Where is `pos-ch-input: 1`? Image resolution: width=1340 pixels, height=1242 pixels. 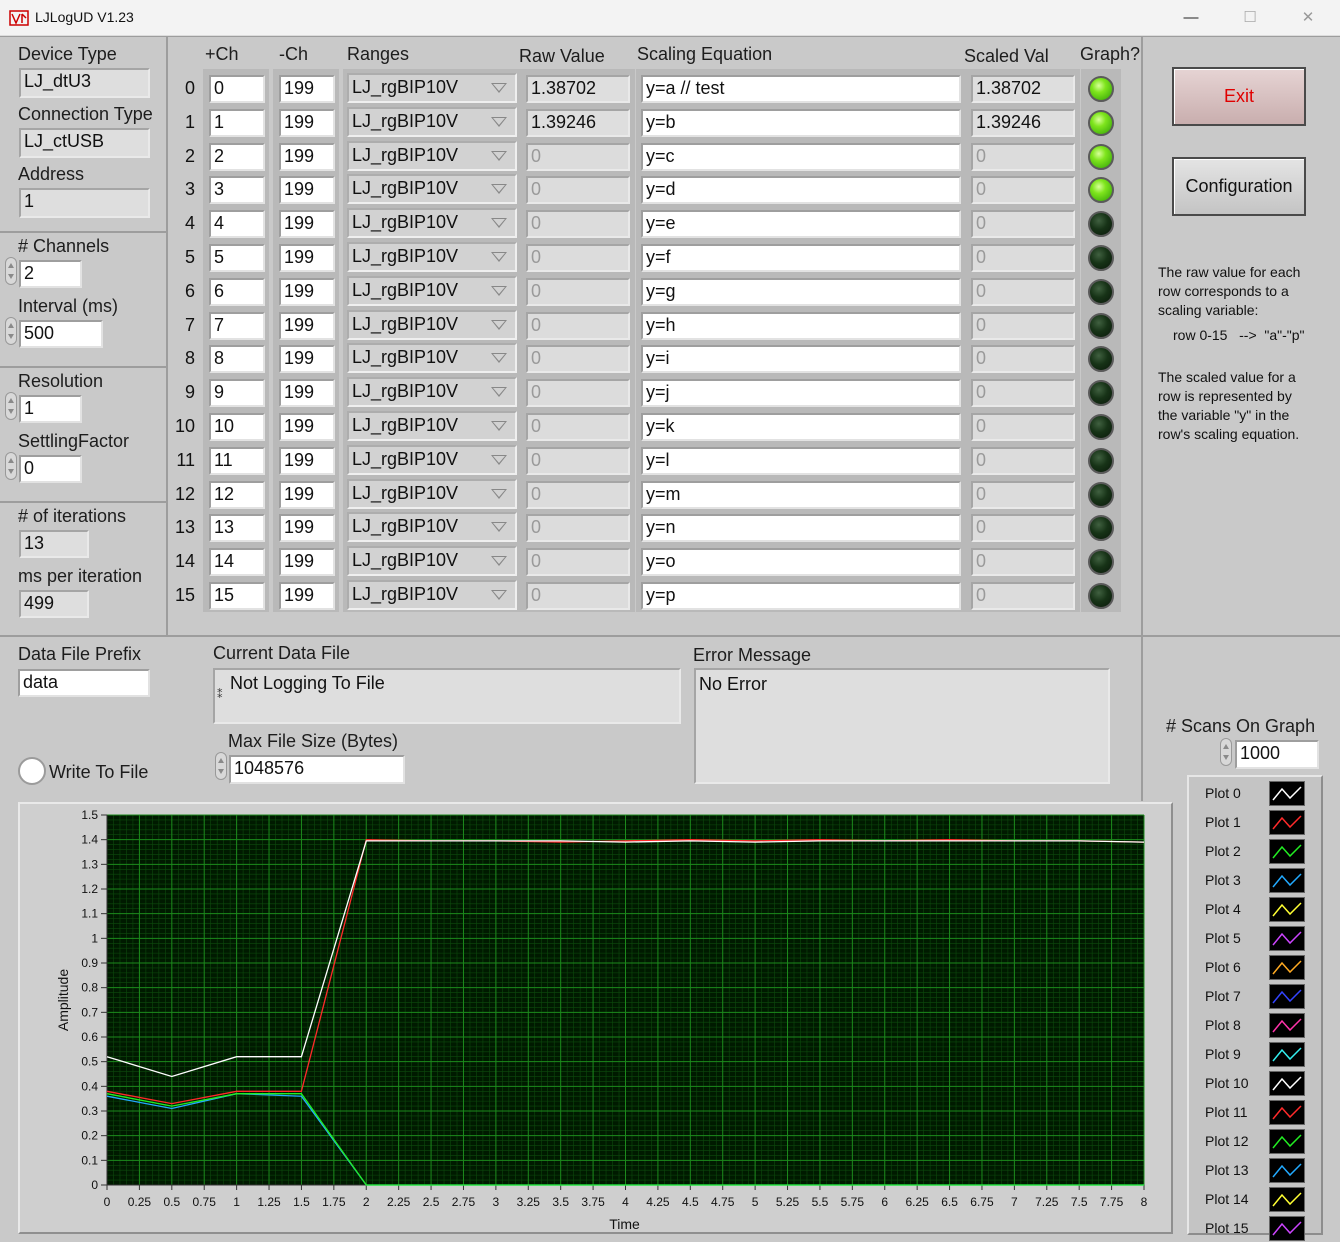
pos-ch-input: 1 is located at coordinates (237, 123).